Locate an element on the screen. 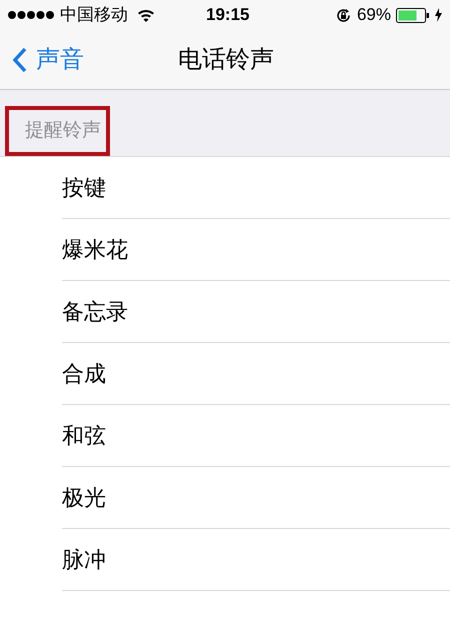 The width and height of the screenshot is (450, 620). page-title: 电话铃声 is located at coordinates (226, 59).